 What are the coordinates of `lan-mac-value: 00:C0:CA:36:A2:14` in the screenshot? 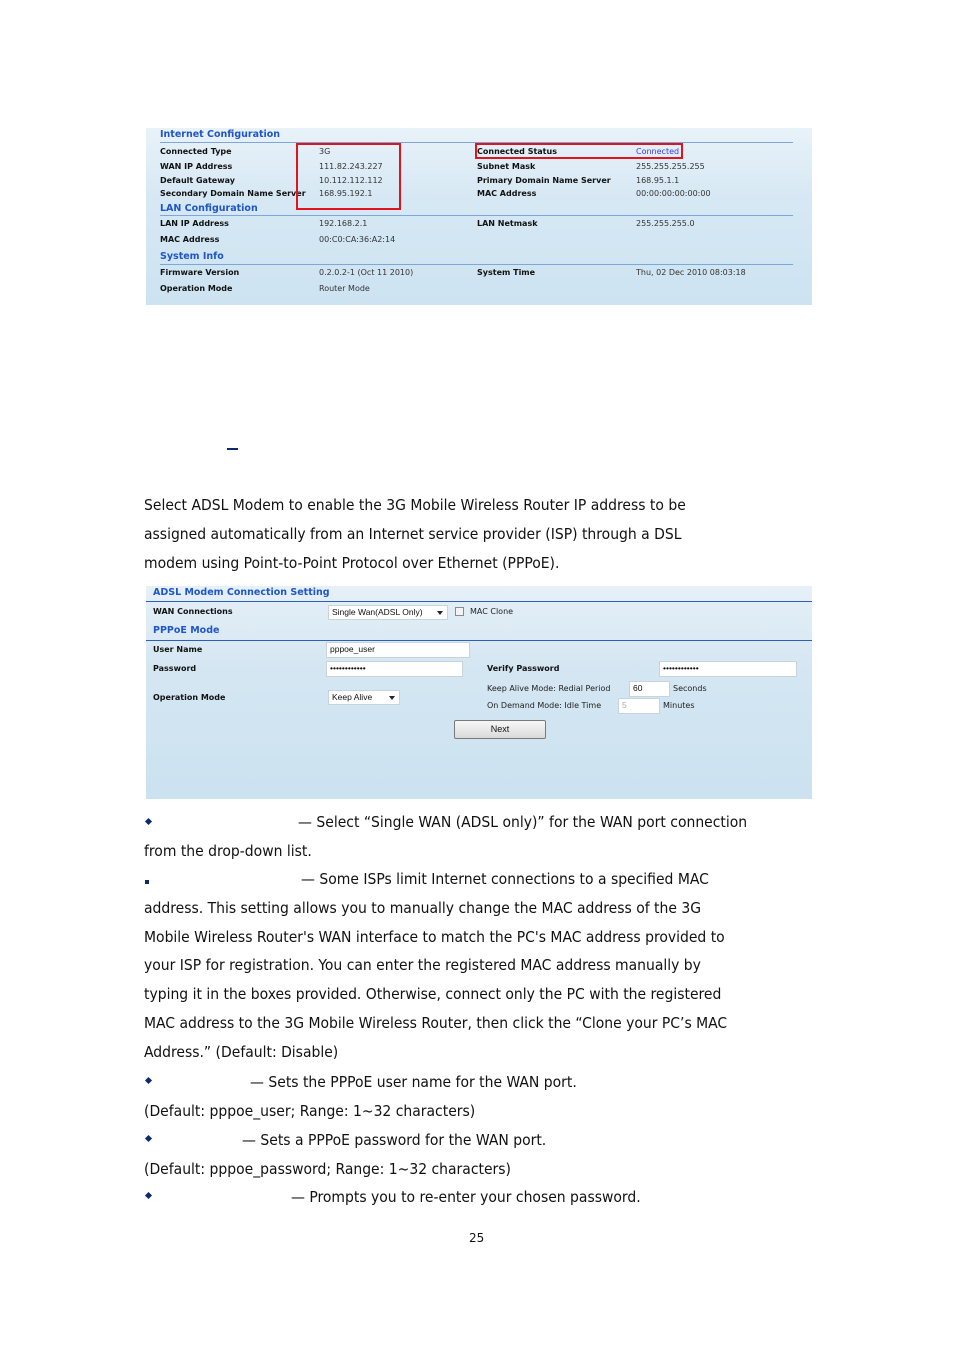 It's located at (357, 239).